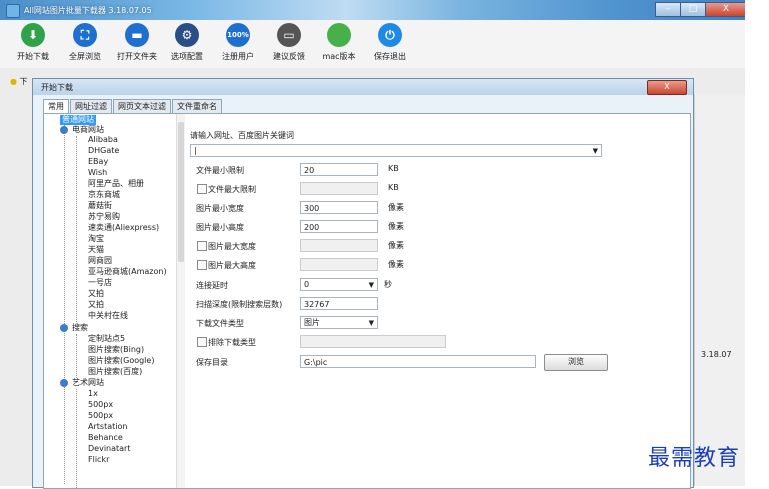 This screenshot has height=489, width=769. I want to click on min-size-input: 20, so click(339, 169).